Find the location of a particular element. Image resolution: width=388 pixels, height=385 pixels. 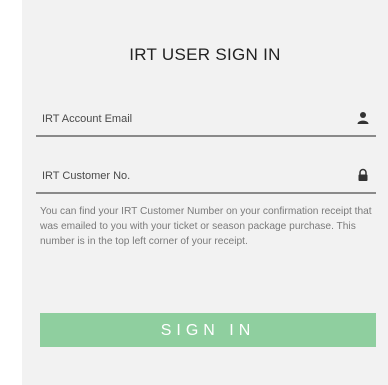

sign-in-button: SIGN IN is located at coordinates (208, 330).